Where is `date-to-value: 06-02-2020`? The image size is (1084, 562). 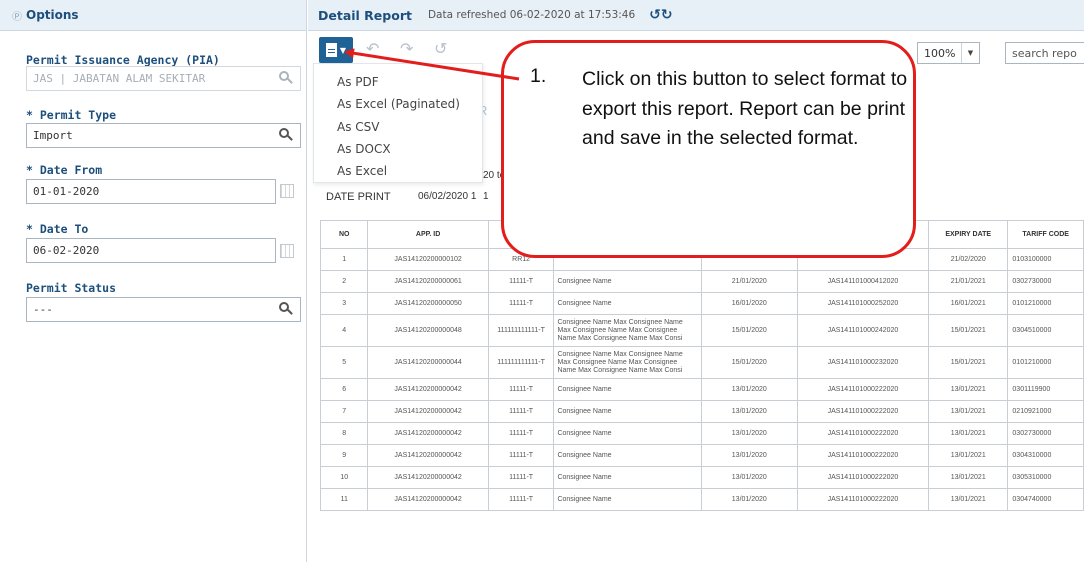 date-to-value: 06-02-2020 is located at coordinates (66, 250).